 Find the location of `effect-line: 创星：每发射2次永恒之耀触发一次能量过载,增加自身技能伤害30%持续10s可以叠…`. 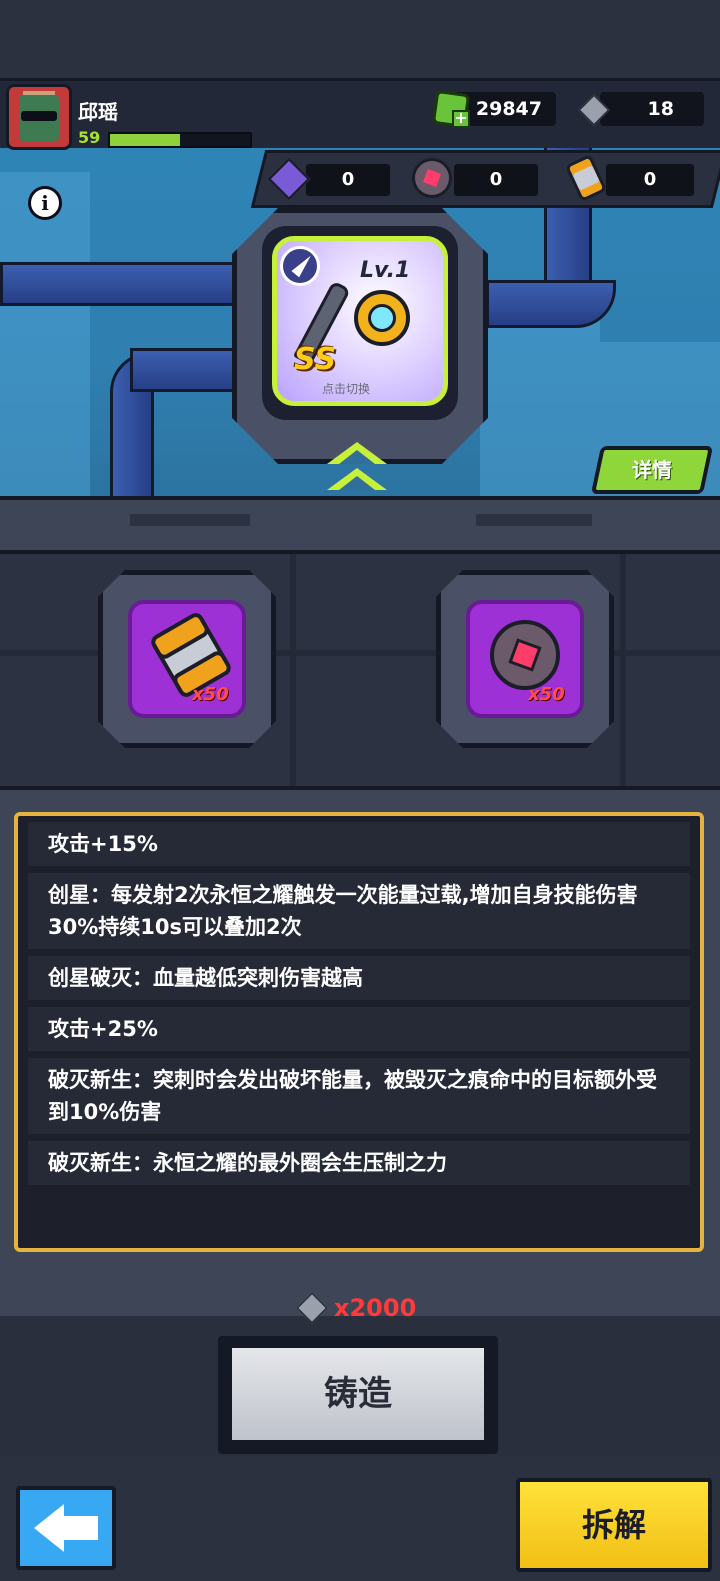

effect-line: 创星：每发射2次永恒之耀触发一次能量过载,增加自身技能伤害30%持续10s可以叠… is located at coordinates (359, 911).